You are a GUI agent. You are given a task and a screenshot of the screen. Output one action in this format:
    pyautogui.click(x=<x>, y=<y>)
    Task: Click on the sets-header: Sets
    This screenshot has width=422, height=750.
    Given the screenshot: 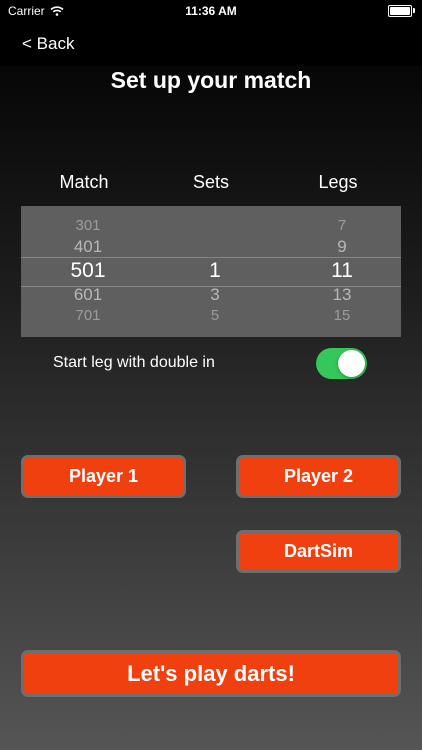 What is the action you would take?
    pyautogui.click(x=211, y=182)
    